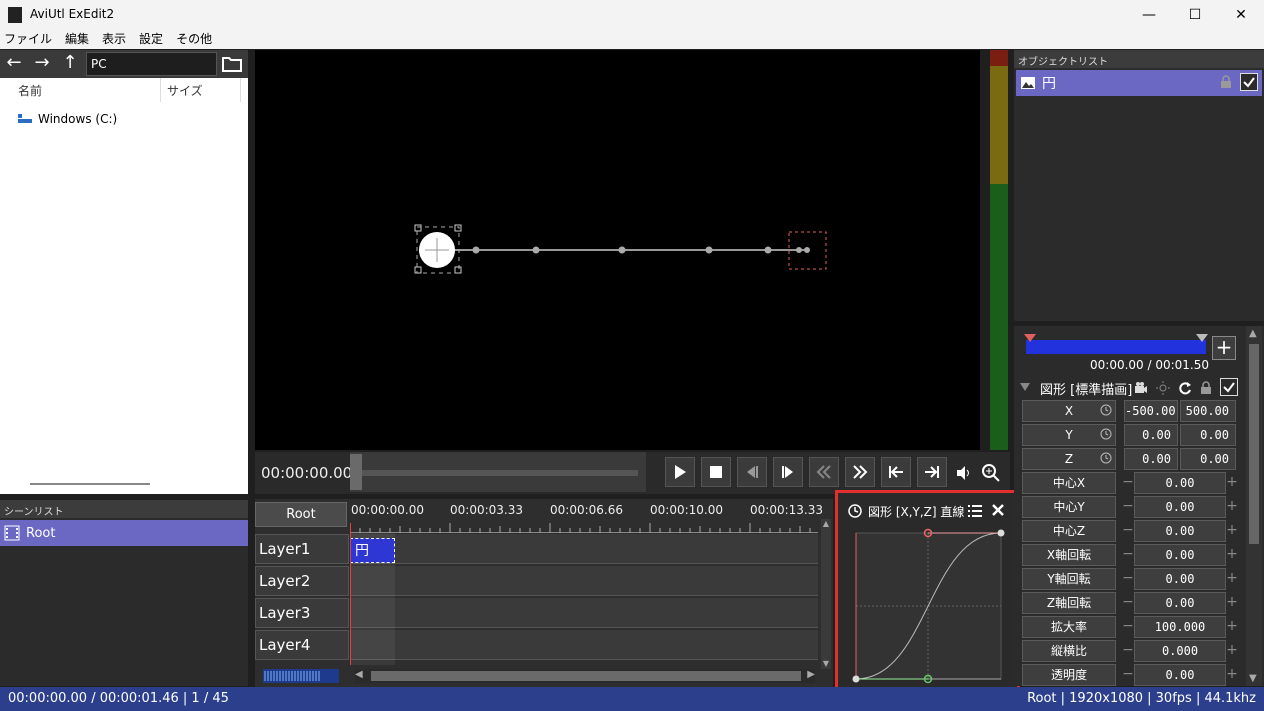 The height and width of the screenshot is (711, 1264). What do you see at coordinates (1180, 555) in the screenshot?
I see `prop-x-rotation-value: 0.00` at bounding box center [1180, 555].